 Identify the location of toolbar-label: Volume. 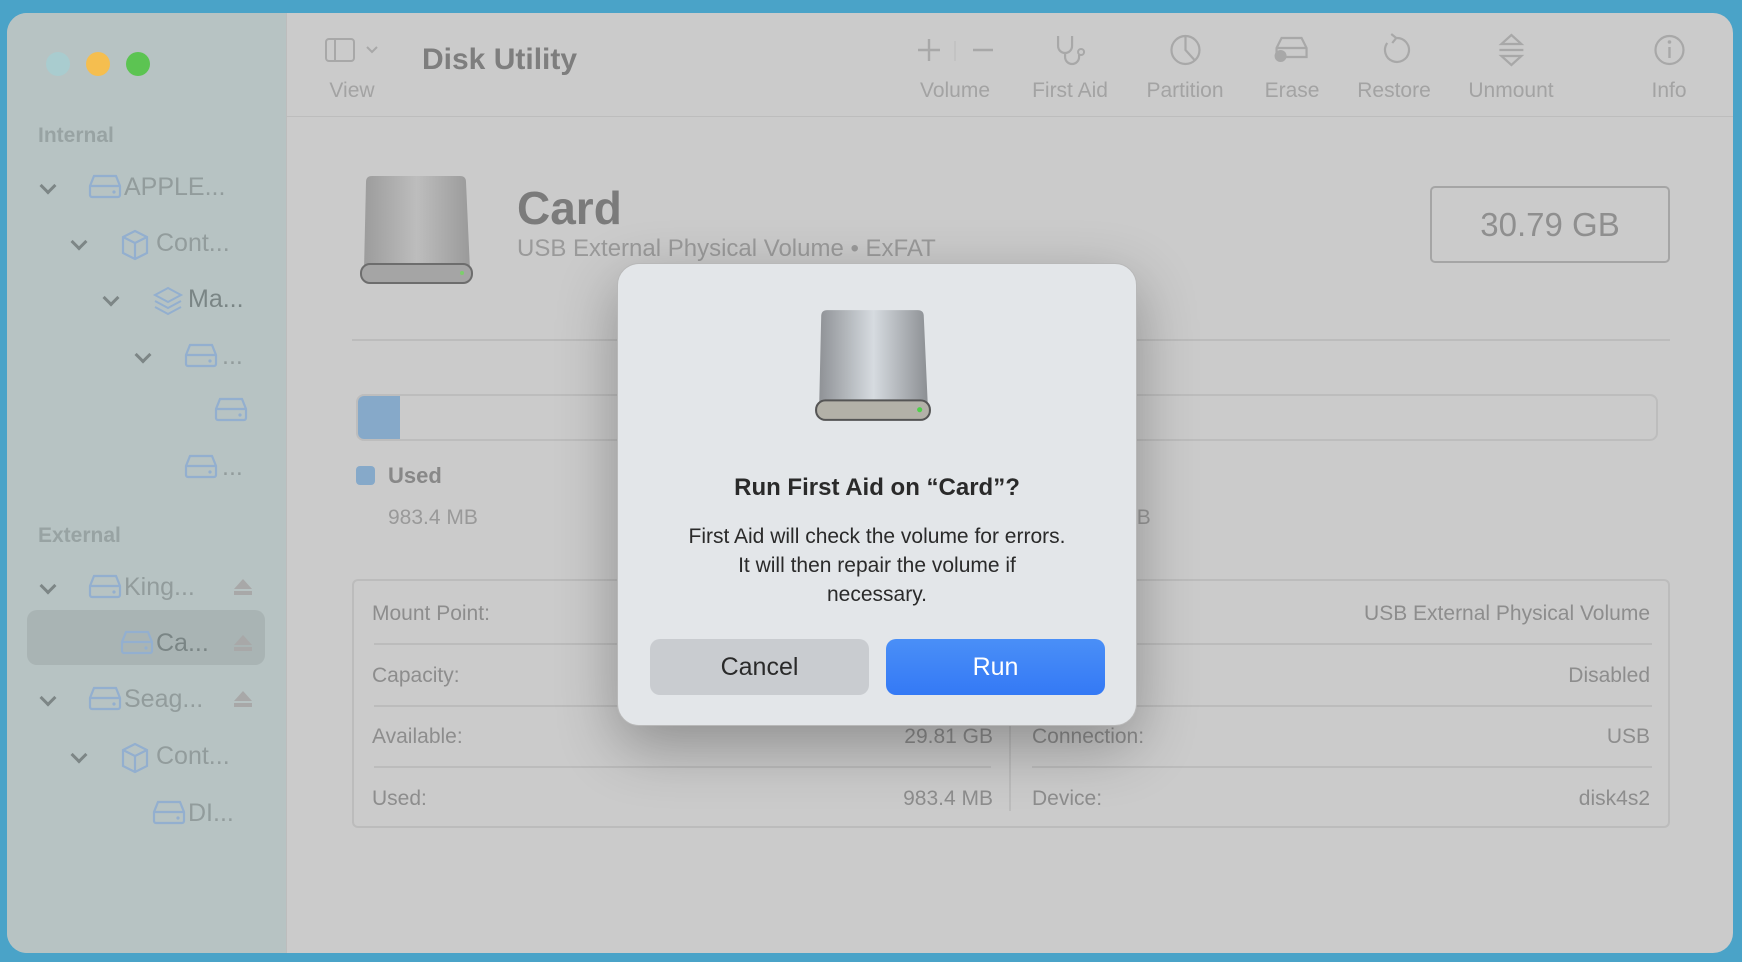
(955, 90).